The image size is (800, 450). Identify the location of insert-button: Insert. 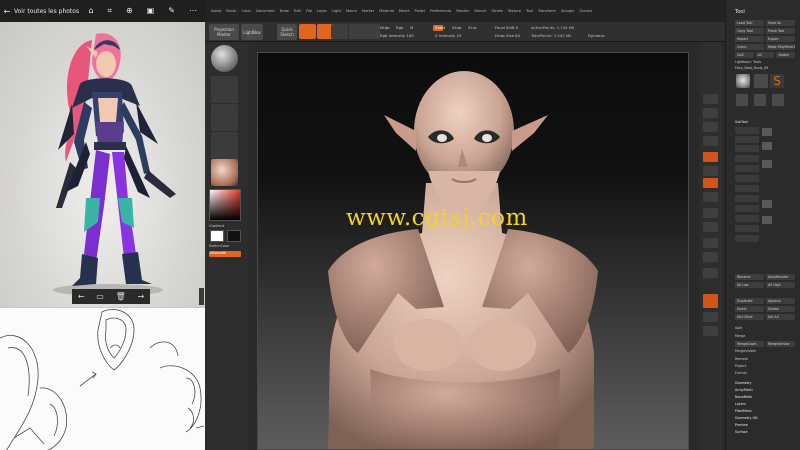
(749, 309).